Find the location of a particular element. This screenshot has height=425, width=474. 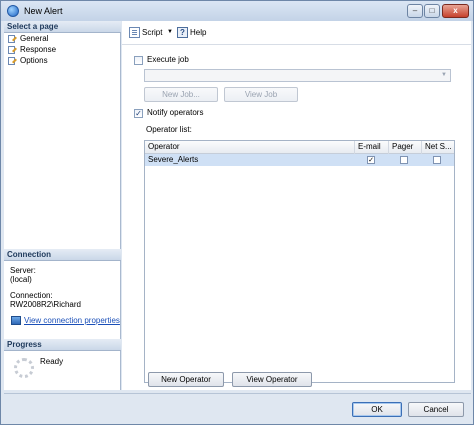

notify-operators-label: Notify operators is located at coordinates (175, 112).